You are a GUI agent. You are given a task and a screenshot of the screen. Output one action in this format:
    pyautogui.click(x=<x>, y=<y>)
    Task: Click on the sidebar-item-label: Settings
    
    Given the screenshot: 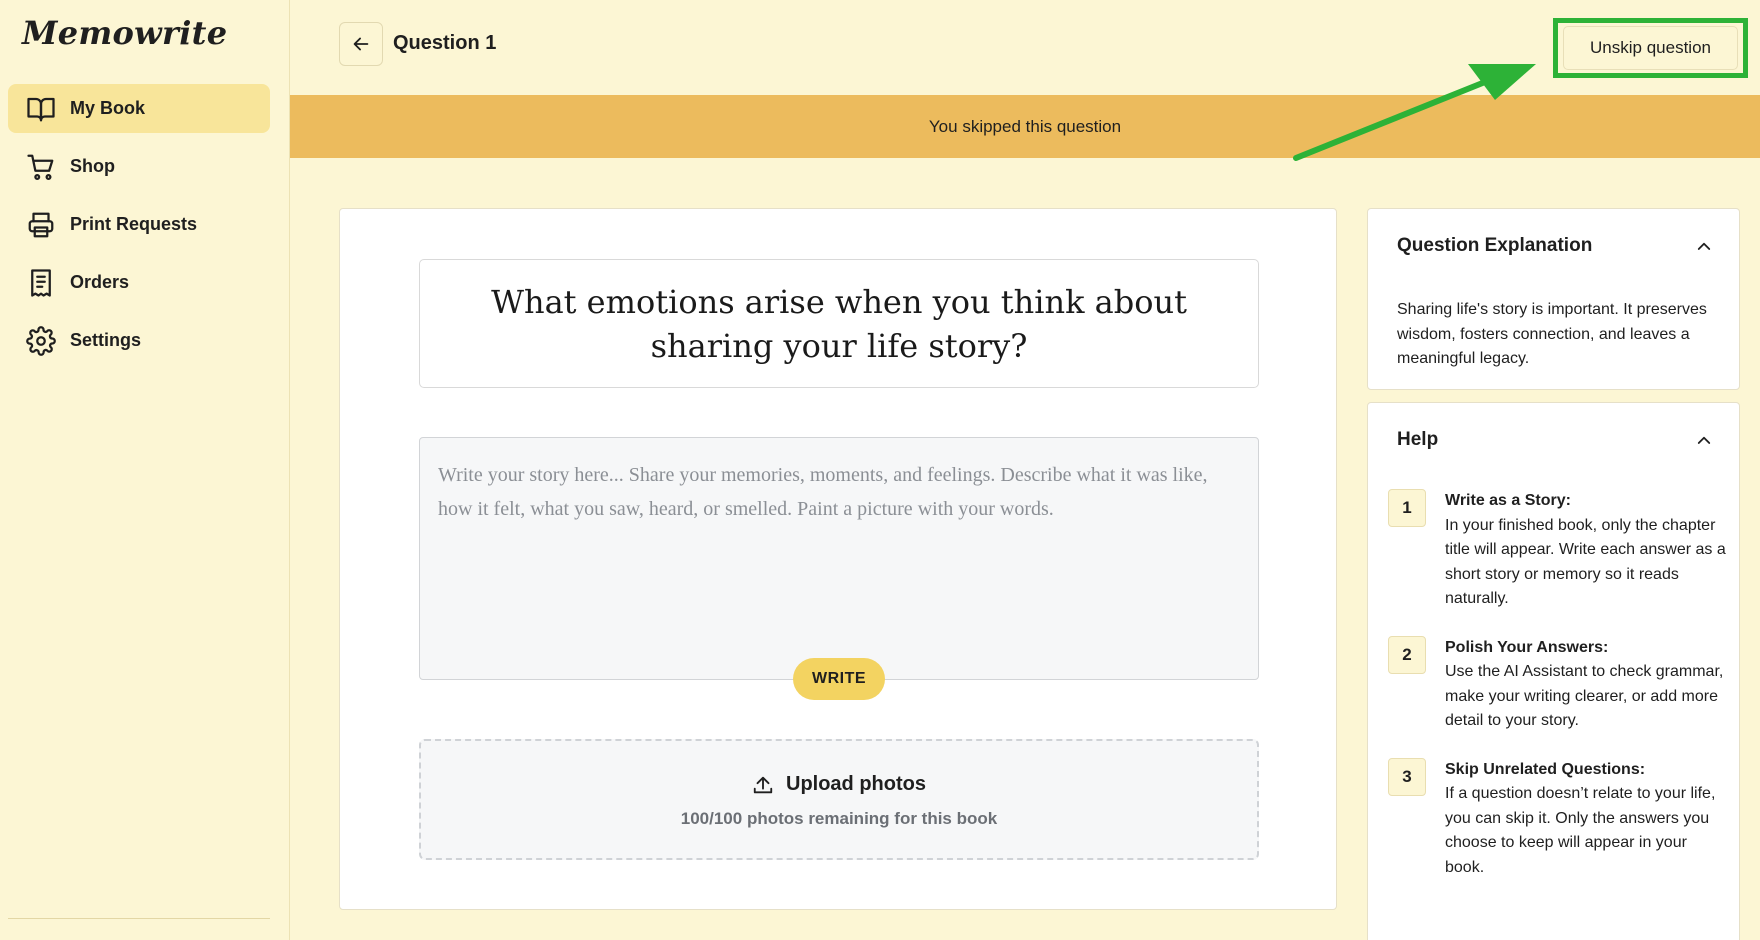 What is the action you would take?
    pyautogui.click(x=106, y=340)
    